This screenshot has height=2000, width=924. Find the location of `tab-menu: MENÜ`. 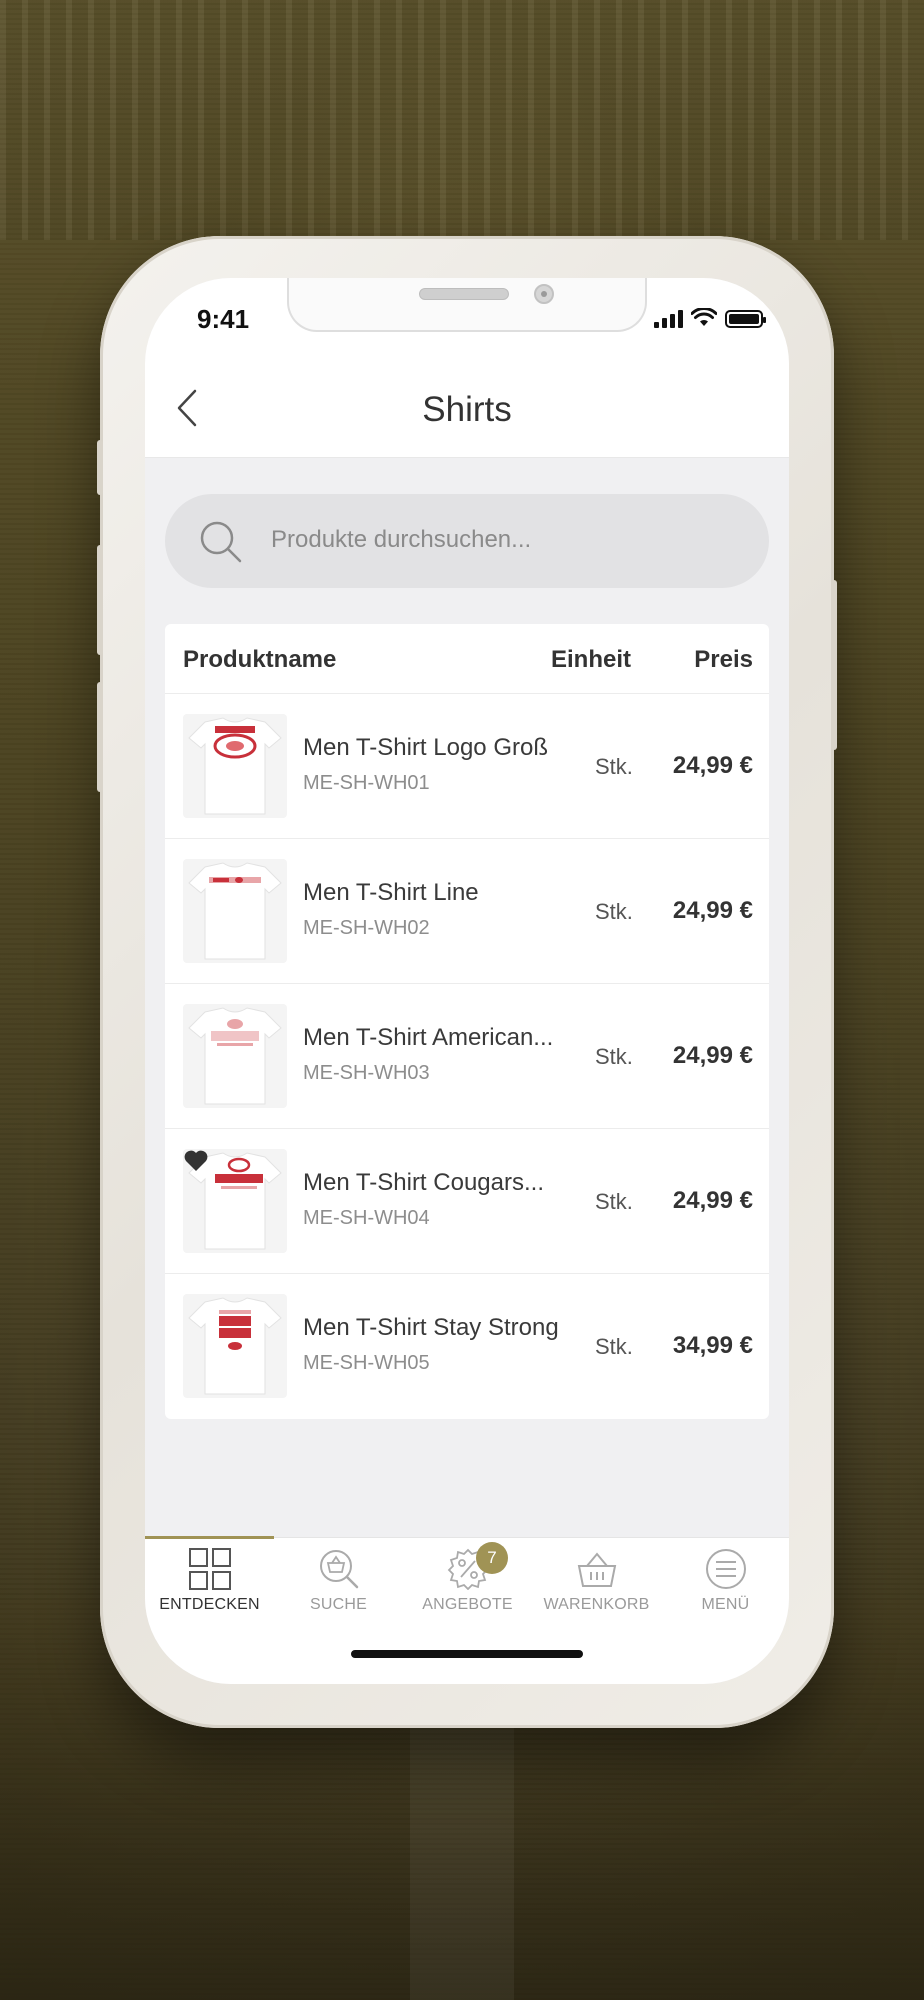

tab-menu: MENÜ is located at coordinates (725, 1593).